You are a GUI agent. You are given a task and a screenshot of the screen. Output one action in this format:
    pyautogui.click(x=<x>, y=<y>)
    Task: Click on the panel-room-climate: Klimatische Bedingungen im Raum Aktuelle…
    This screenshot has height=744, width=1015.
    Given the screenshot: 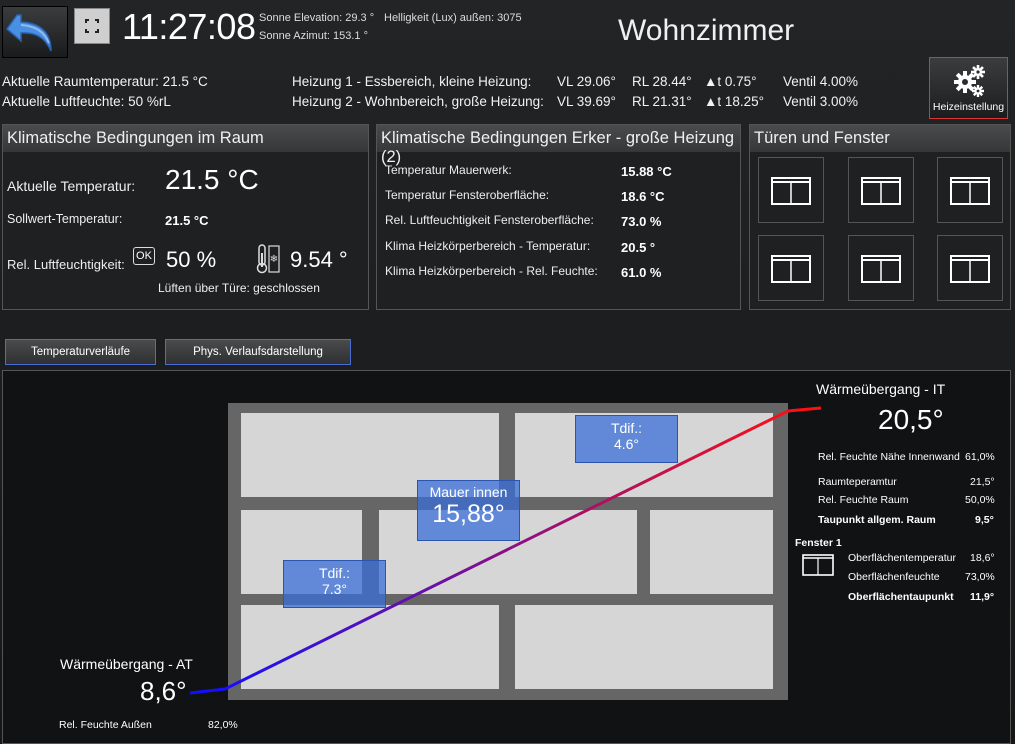 What is the action you would take?
    pyautogui.click(x=185, y=217)
    